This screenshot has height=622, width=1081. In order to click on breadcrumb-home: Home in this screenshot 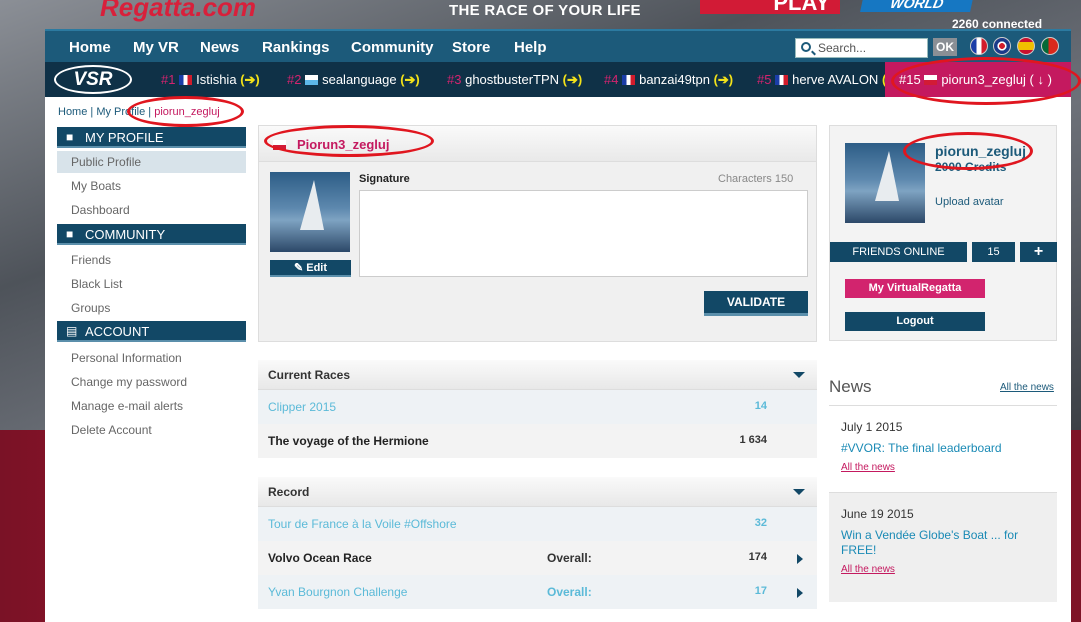, I will do `click(72, 112)`.